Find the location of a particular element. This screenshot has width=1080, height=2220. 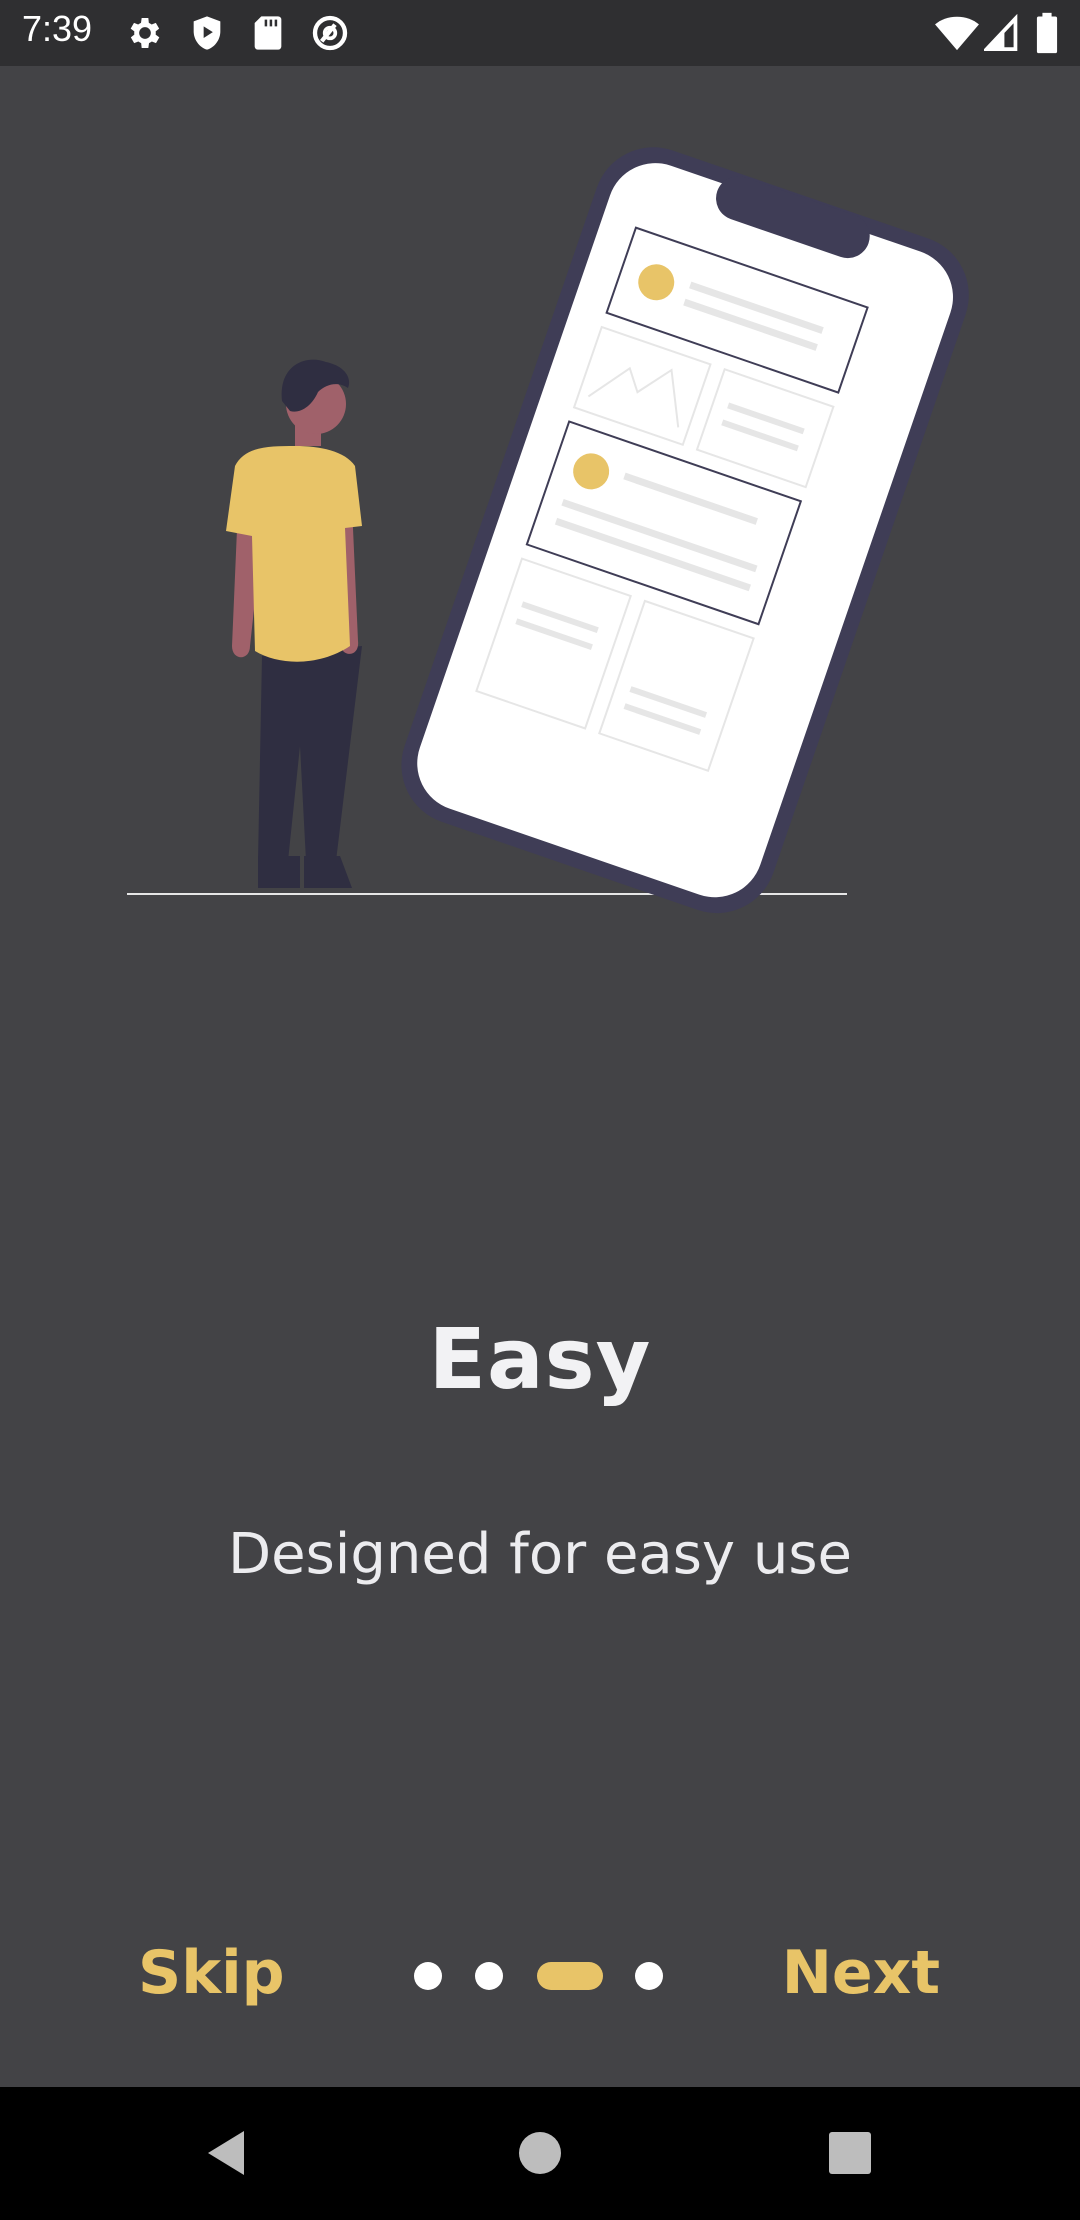

status-time: 7:39 is located at coordinates (57, 28).